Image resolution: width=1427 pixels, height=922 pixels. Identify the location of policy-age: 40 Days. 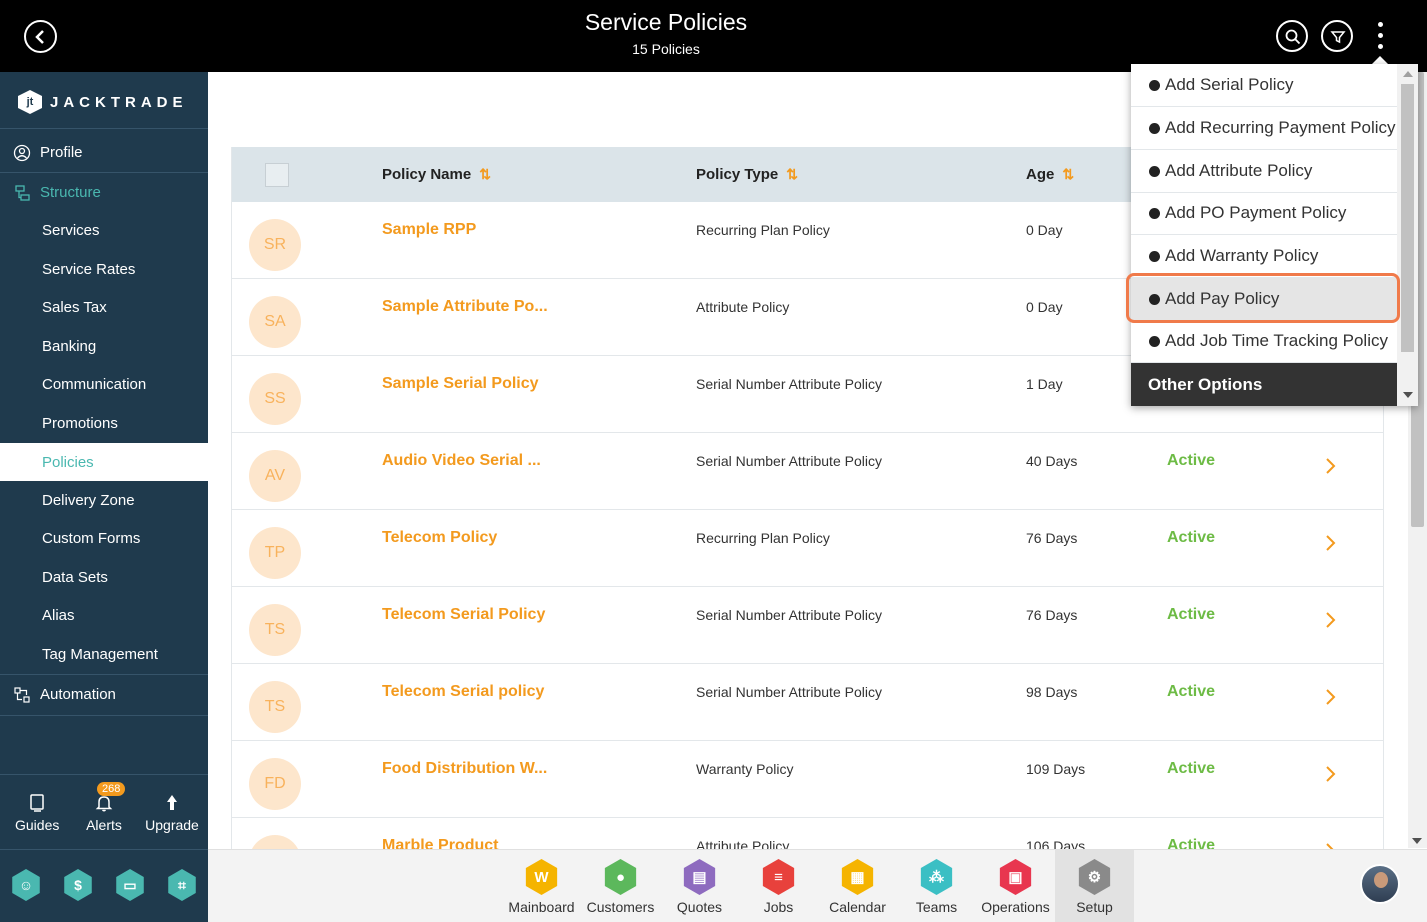
(1052, 461).